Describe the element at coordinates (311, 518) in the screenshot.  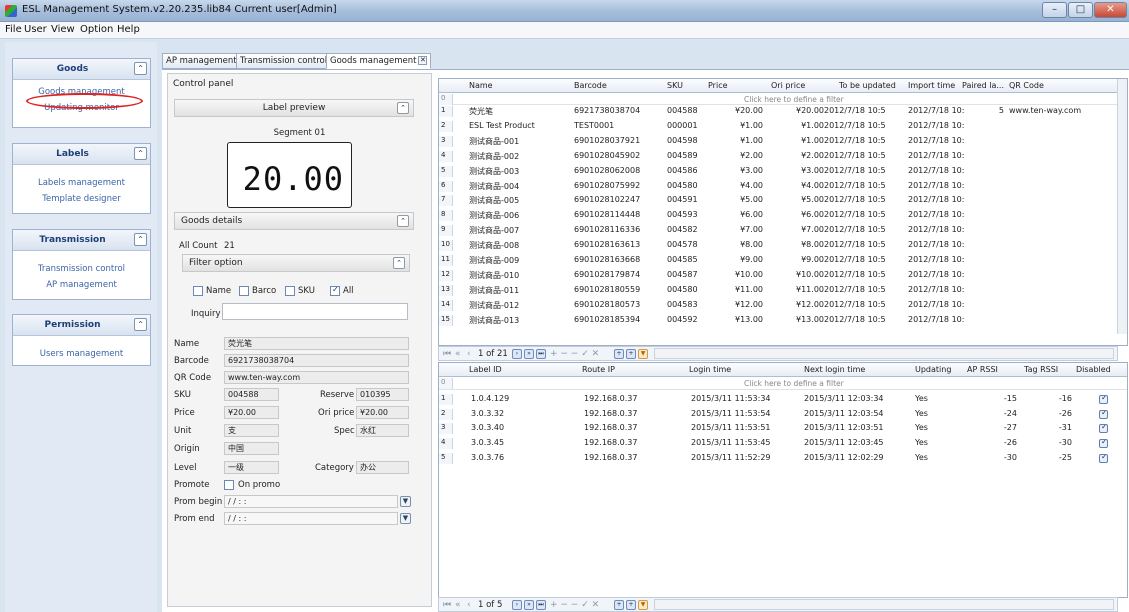
I see `prom-end-field: / / : :` at that location.